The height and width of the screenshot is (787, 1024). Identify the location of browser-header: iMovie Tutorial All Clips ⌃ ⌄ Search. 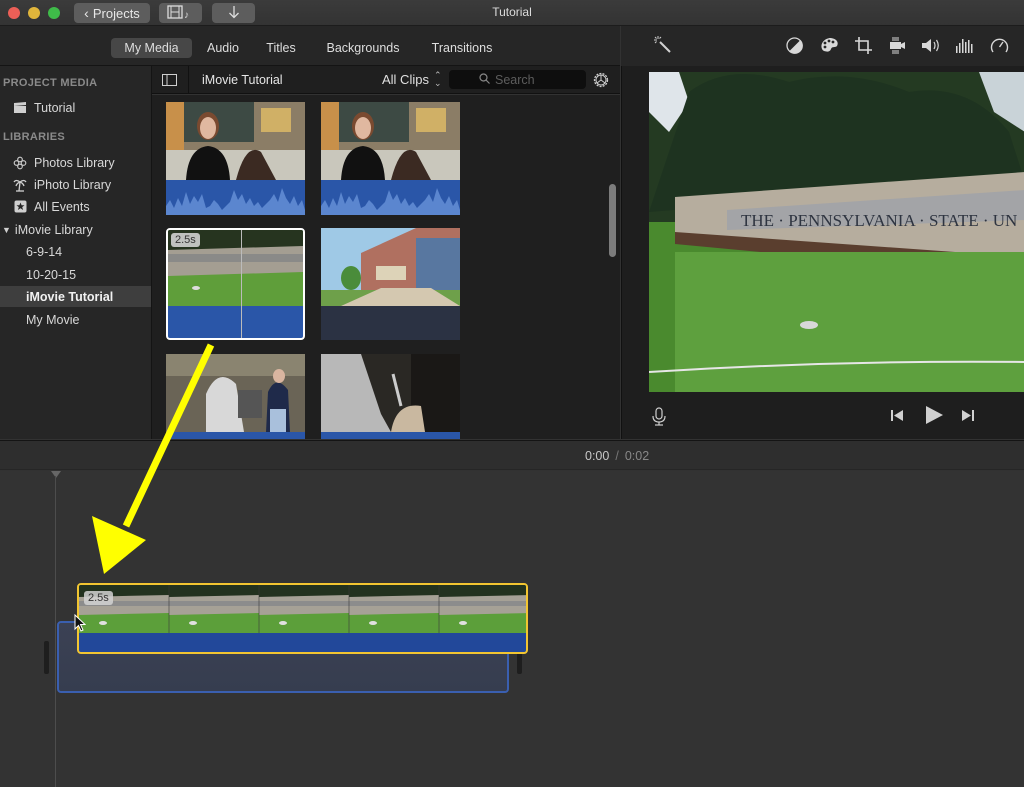
(386, 80).